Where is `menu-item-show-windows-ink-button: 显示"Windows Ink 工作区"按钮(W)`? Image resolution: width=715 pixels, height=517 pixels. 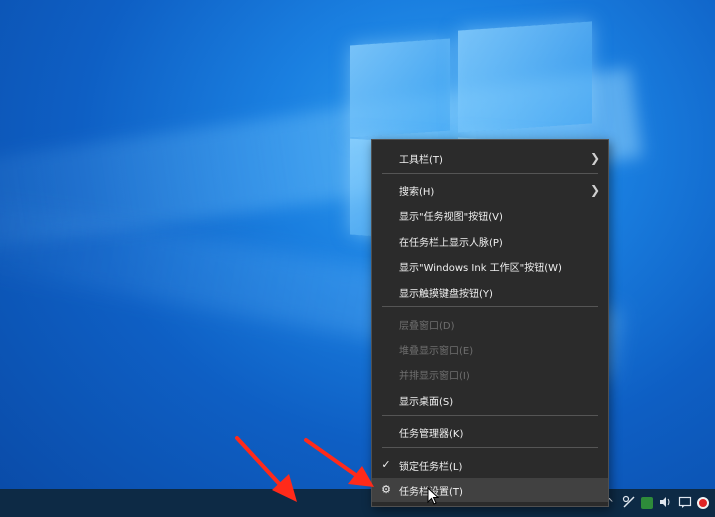 menu-item-show-windows-ink-button: 显示"Windows Ink 工作区"按钮(W) is located at coordinates (490, 266).